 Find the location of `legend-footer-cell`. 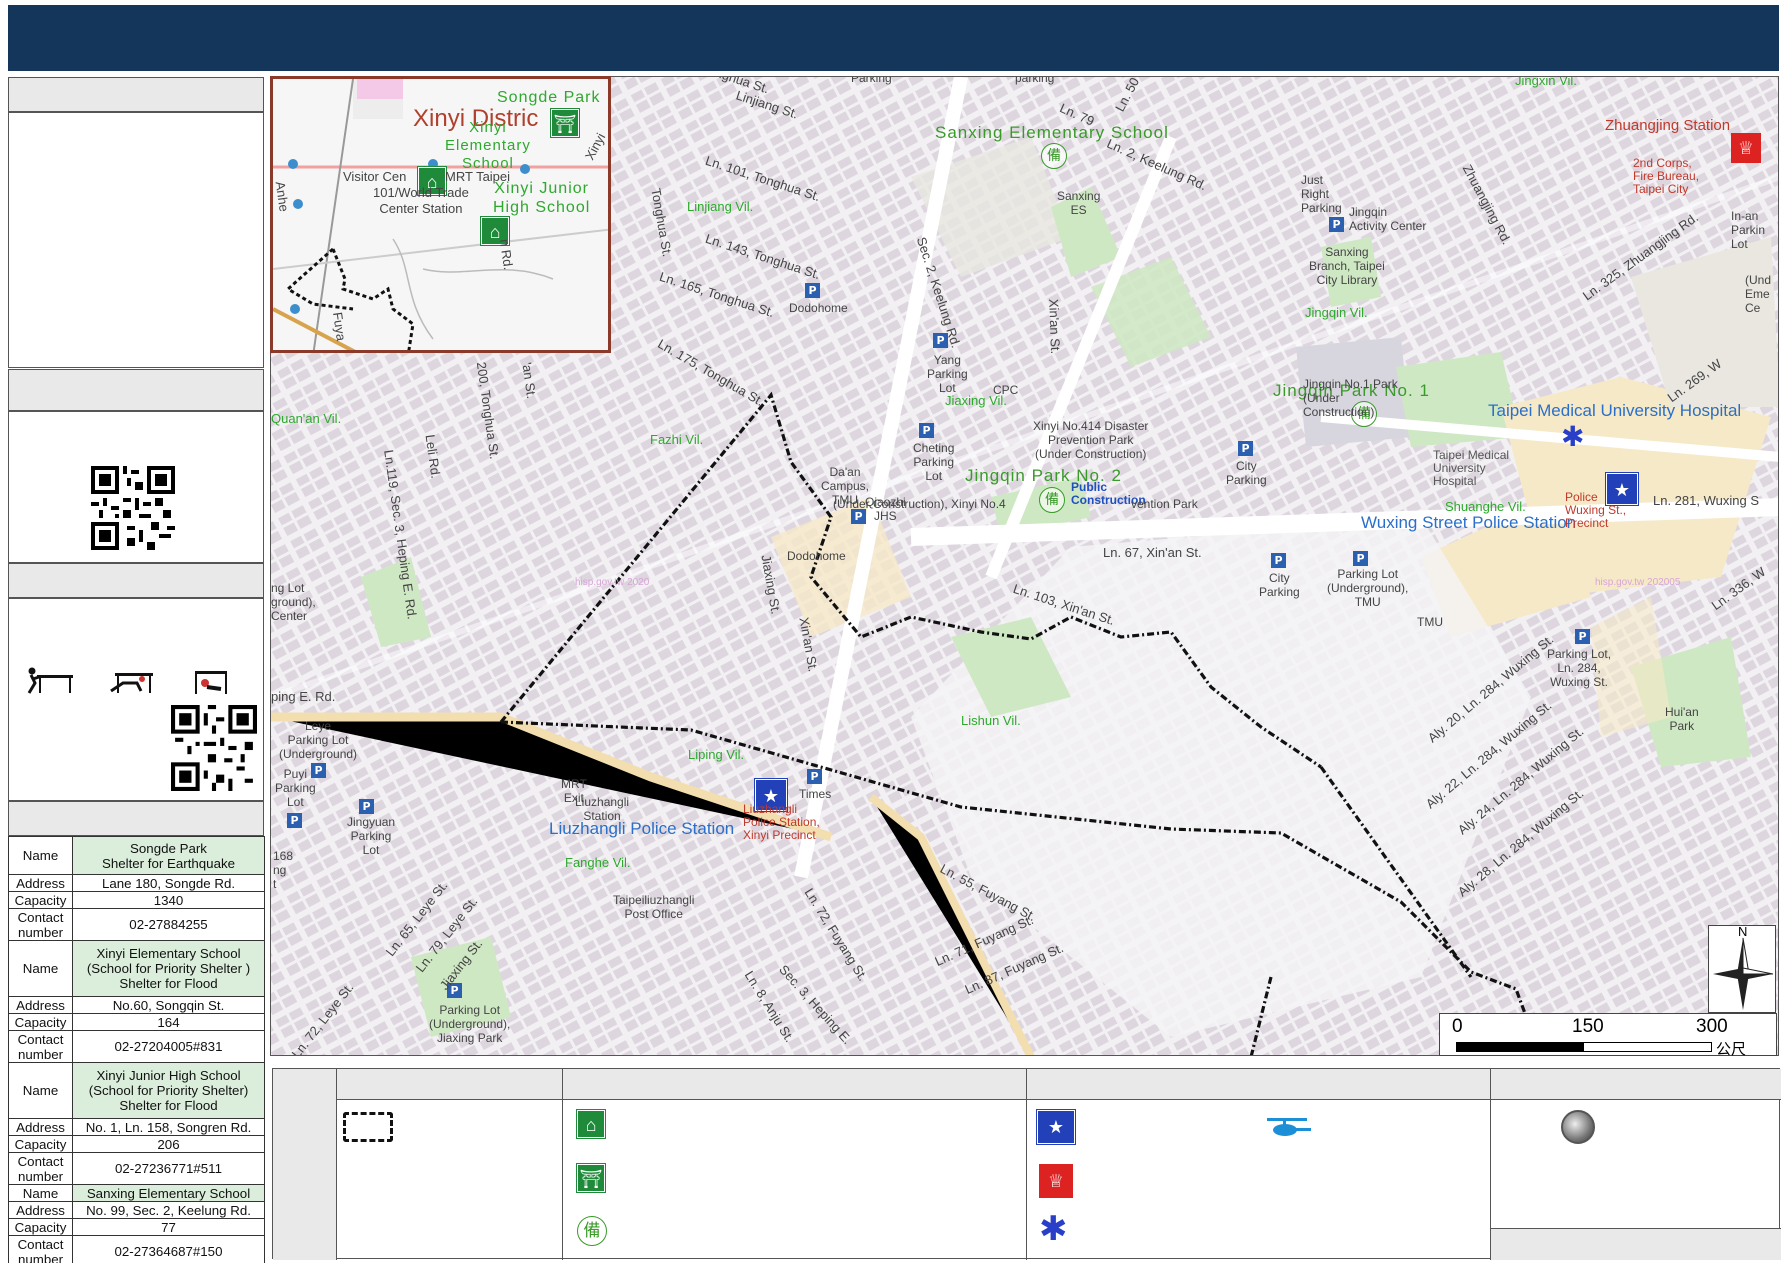

legend-footer-cell is located at coordinates (1636, 1244).